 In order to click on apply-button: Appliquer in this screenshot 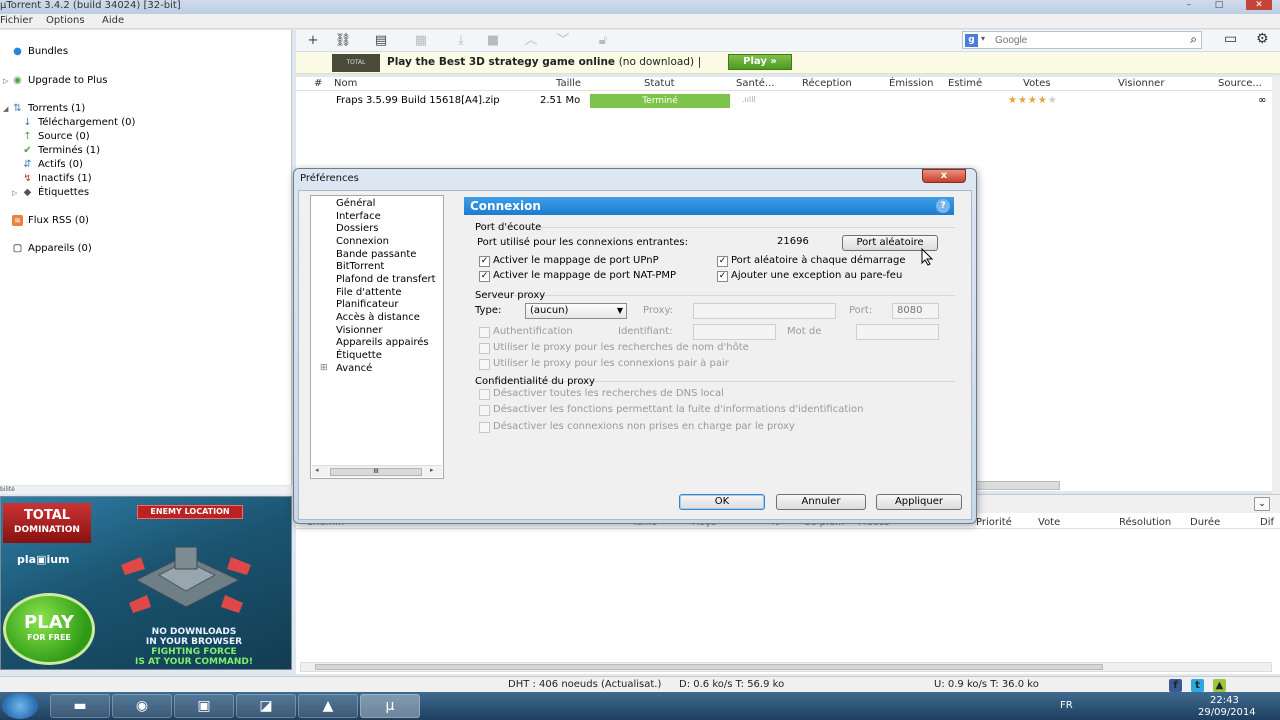, I will do `click(919, 502)`.